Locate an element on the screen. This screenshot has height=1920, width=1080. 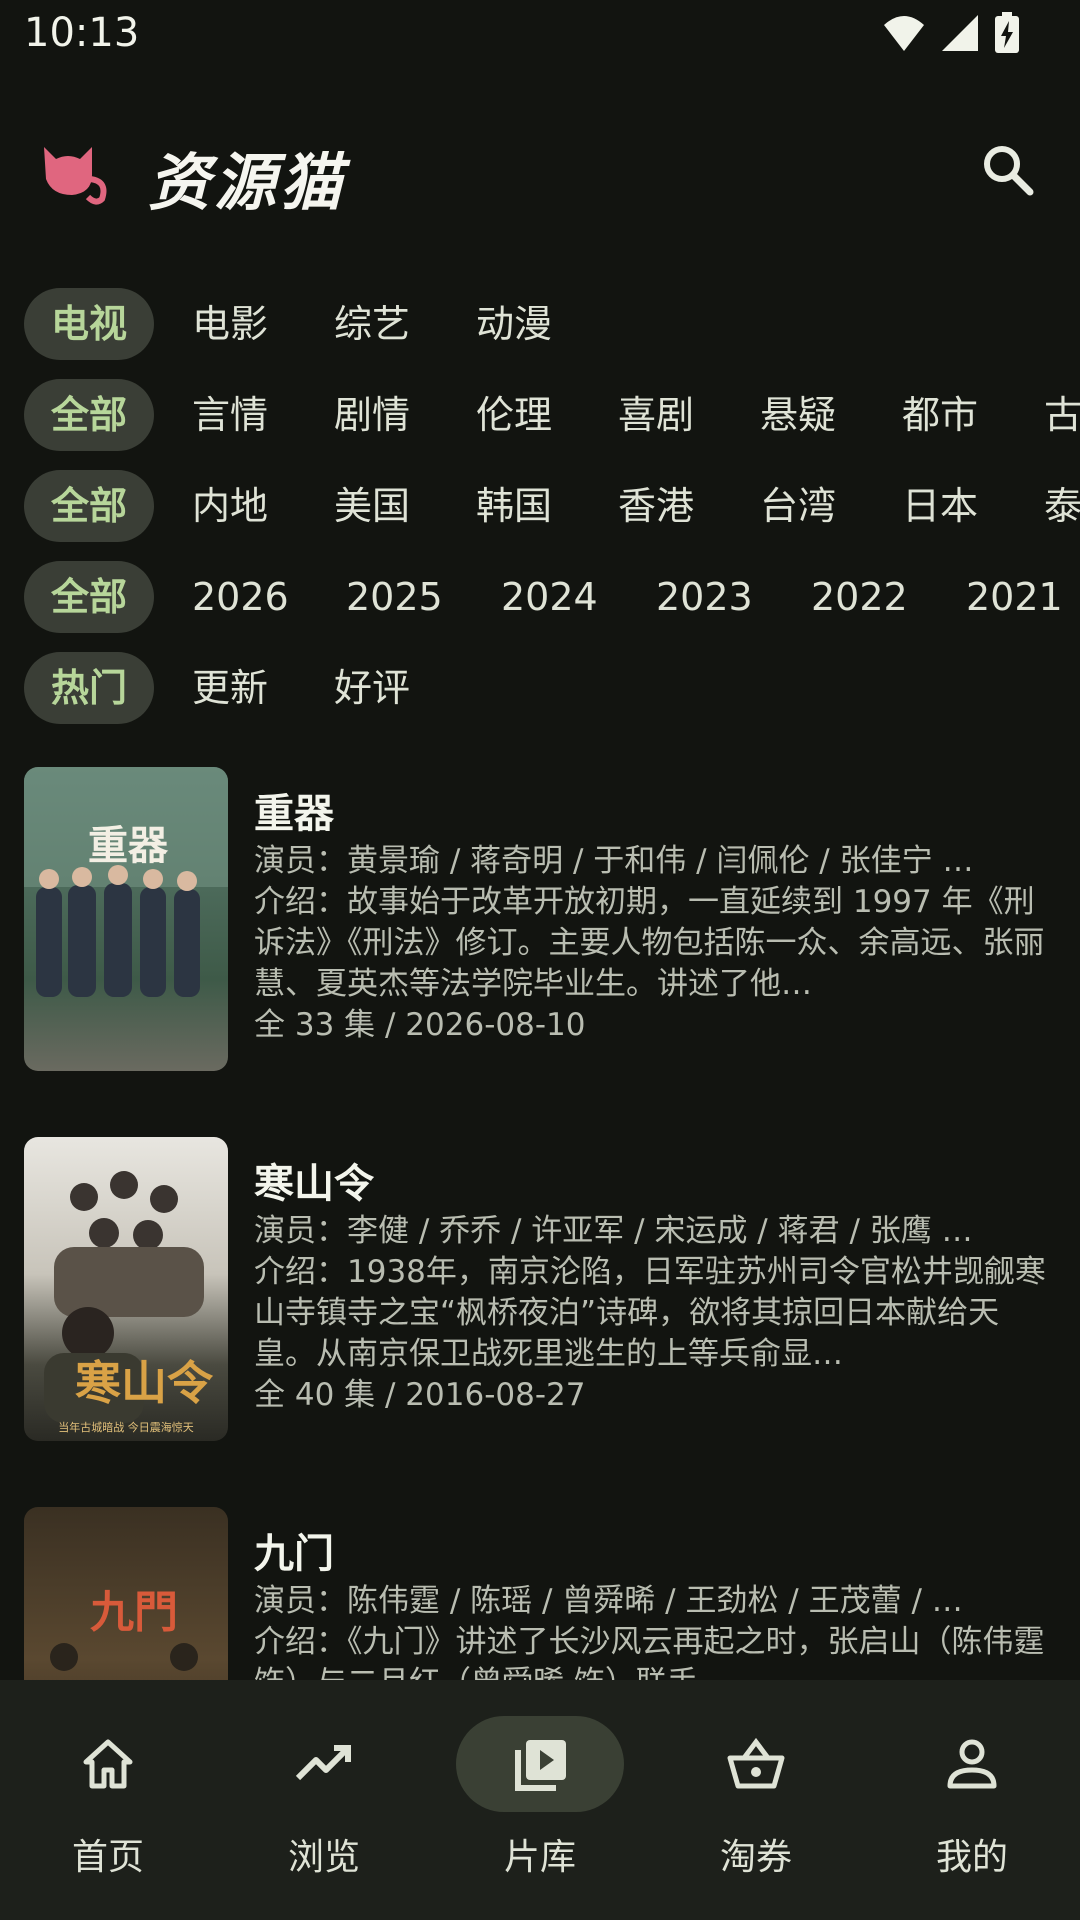
nav-library: 片库 is located at coordinates (540, 1800).